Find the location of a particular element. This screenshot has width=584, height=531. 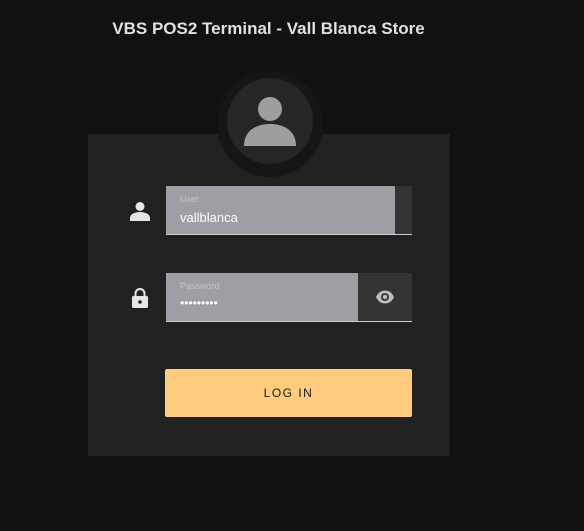

avatar is located at coordinates (270, 121).